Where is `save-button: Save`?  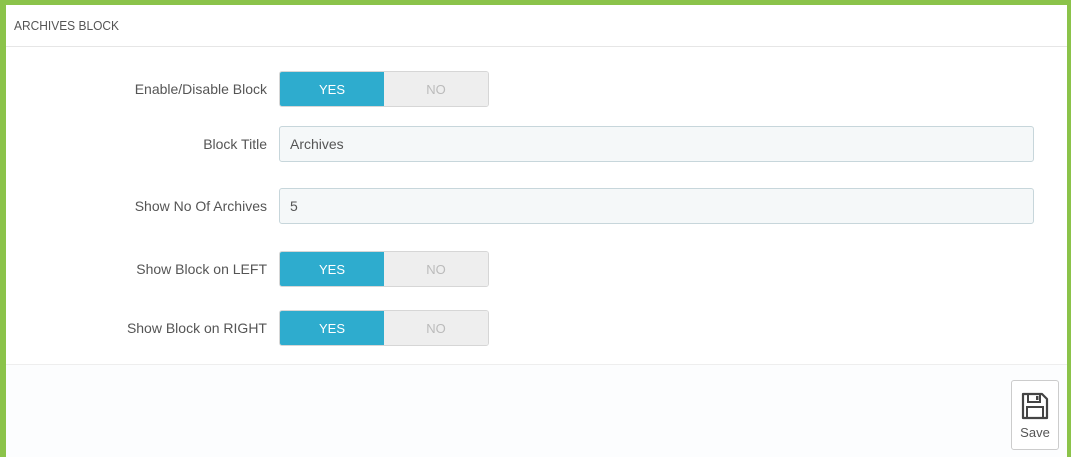 save-button: Save is located at coordinates (1035, 415).